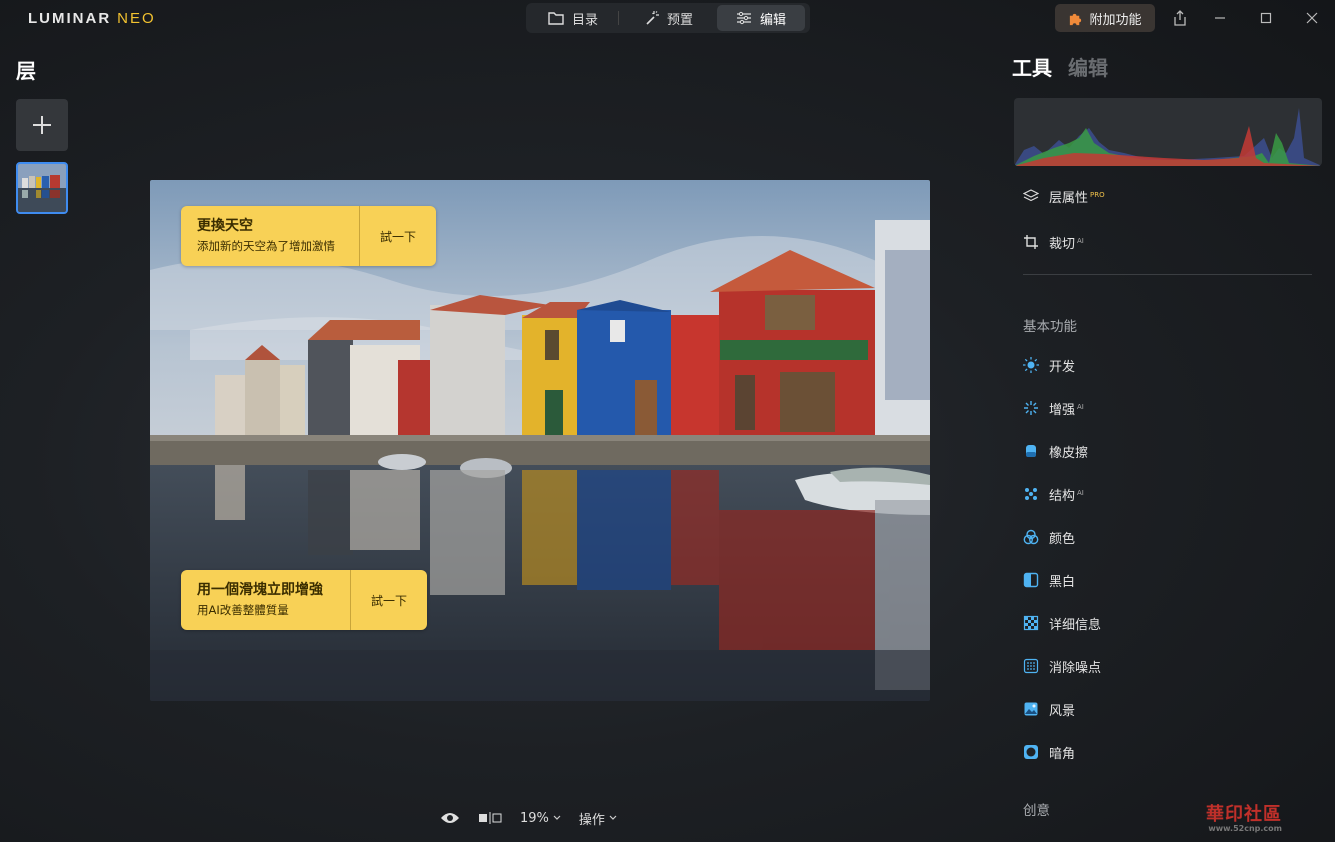  I want to click on tool-structure: 结构 AI, so click(1053, 494).